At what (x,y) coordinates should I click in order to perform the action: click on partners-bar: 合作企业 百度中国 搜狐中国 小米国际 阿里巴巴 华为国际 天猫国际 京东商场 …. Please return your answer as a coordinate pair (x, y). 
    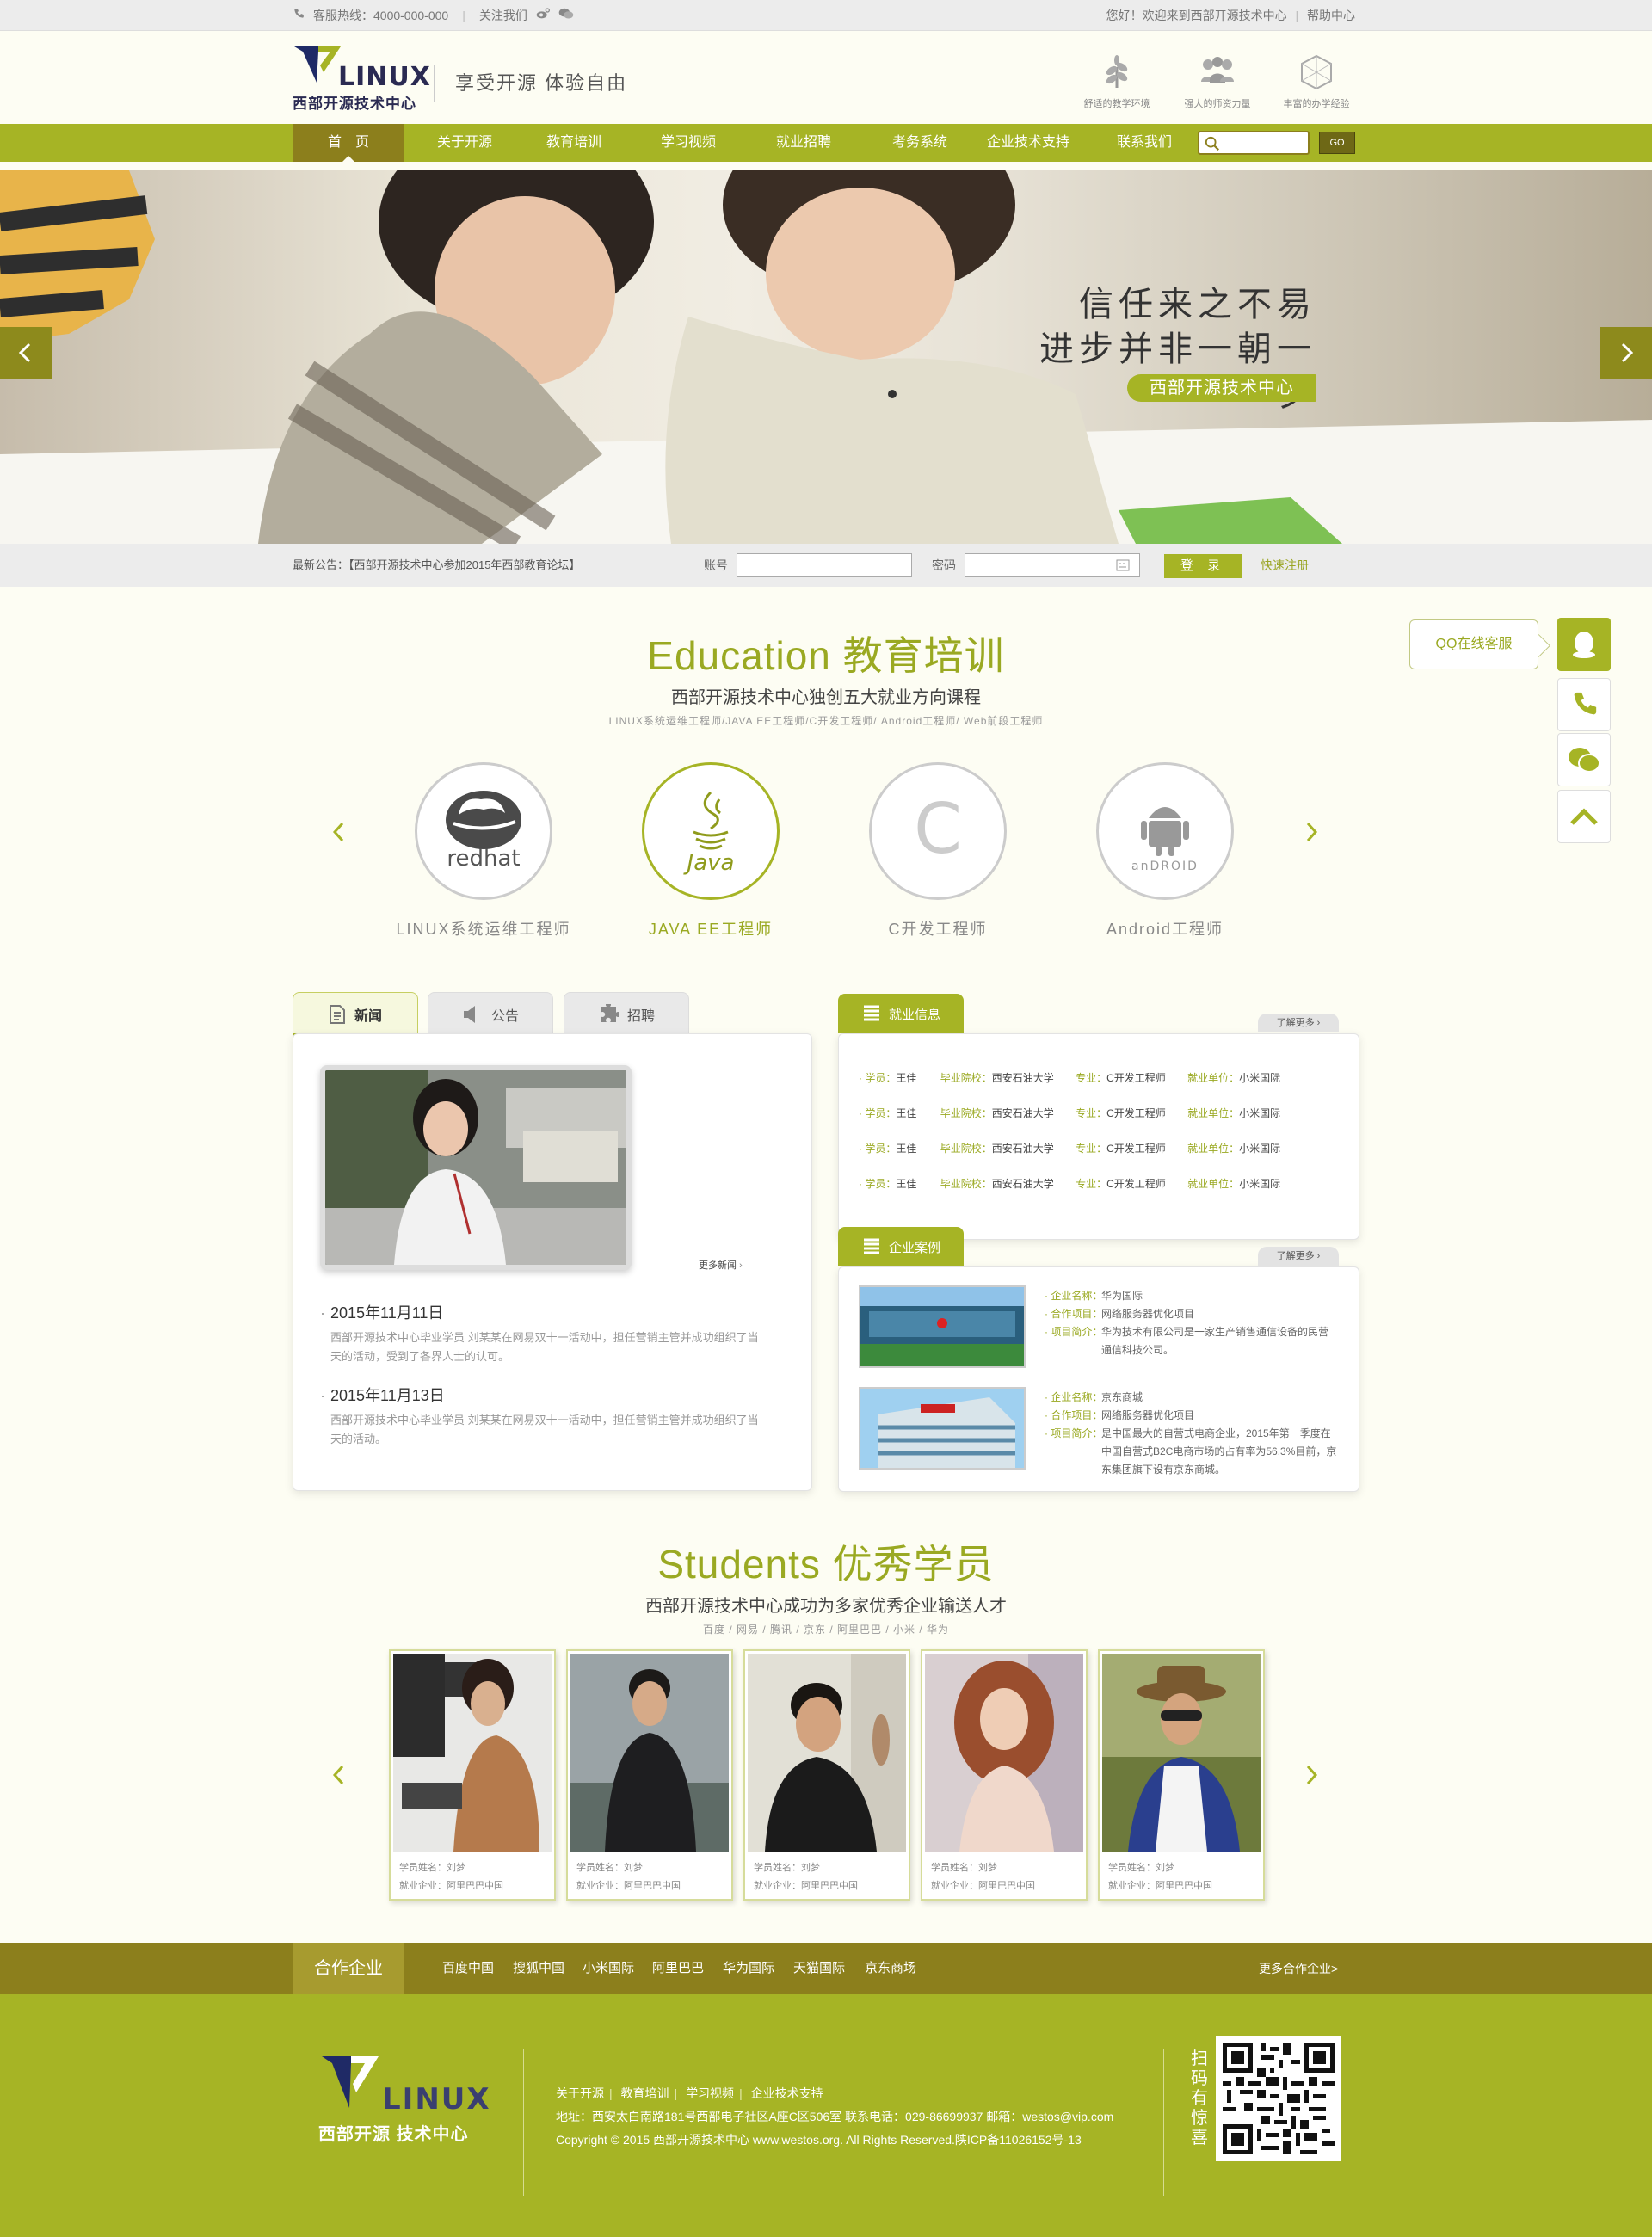
    Looking at the image, I should click on (826, 1969).